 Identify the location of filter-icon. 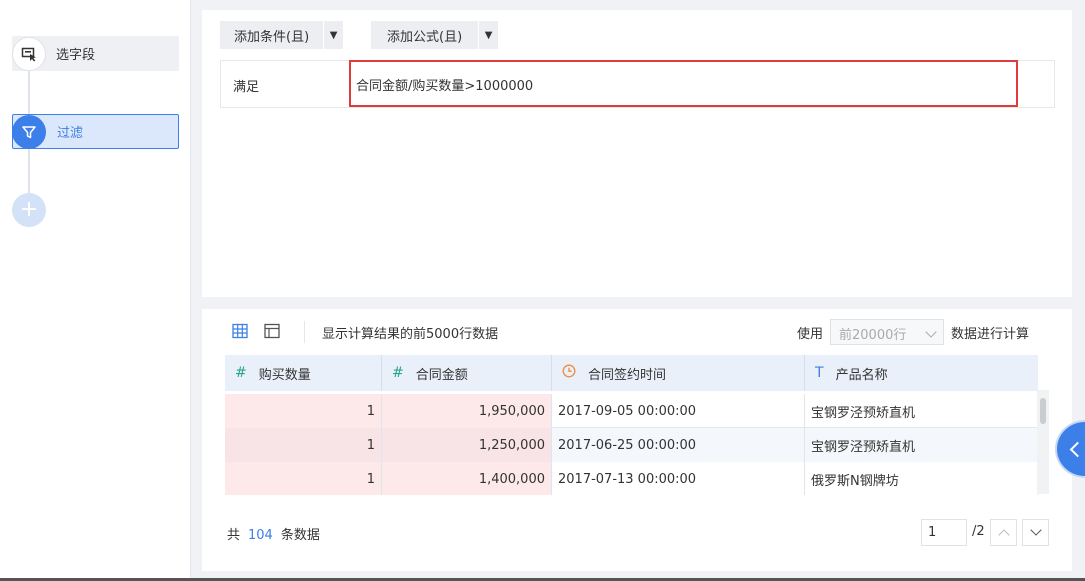
(29, 131).